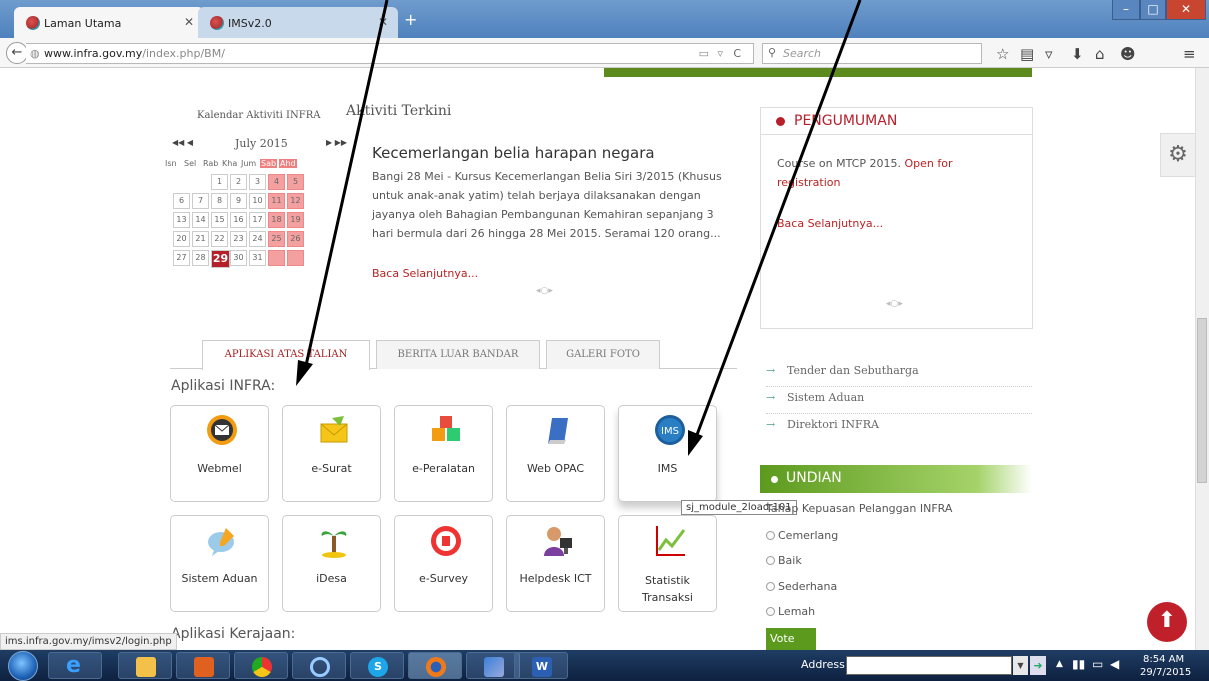  I want to click on folder-icon, so click(146, 667).